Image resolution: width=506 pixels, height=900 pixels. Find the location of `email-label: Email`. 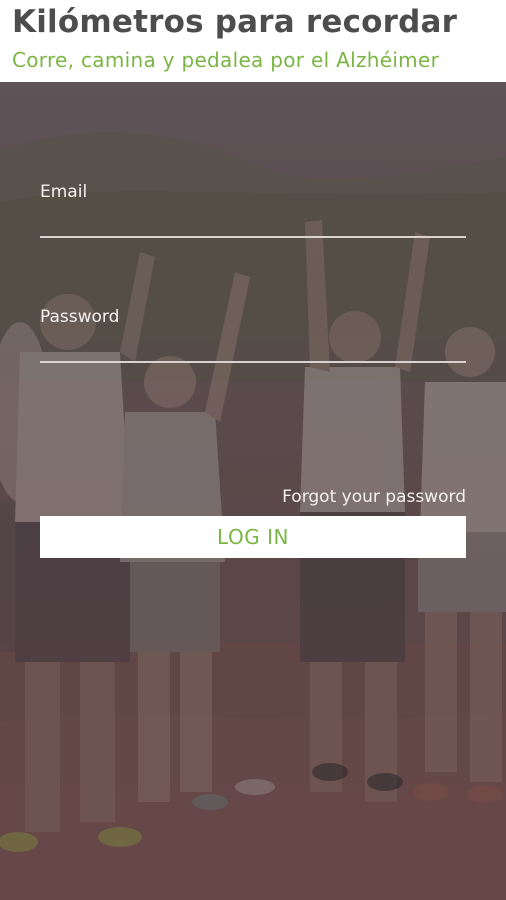

email-label: Email is located at coordinates (64, 192).